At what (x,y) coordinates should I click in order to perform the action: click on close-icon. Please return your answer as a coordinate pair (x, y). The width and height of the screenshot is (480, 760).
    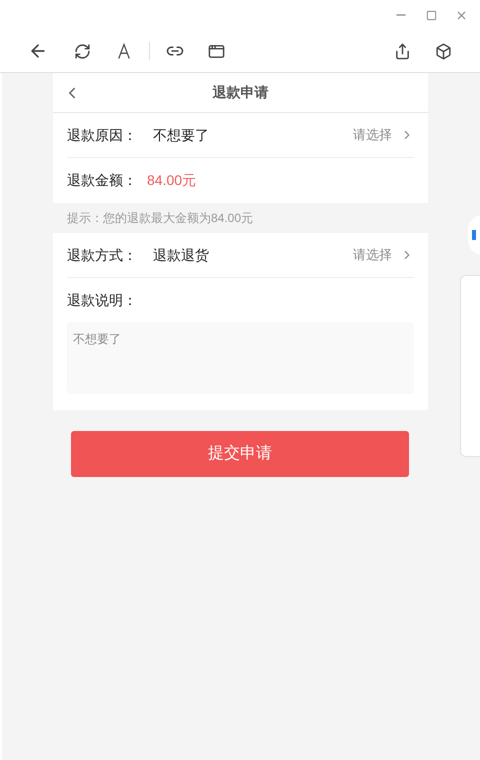
    Looking at the image, I should click on (461, 15).